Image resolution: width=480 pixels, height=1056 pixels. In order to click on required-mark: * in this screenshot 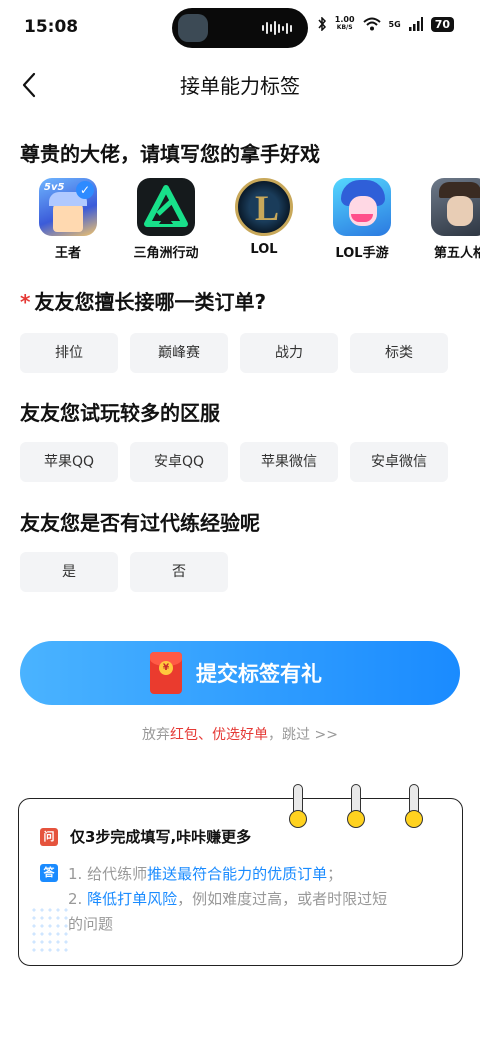, I will do `click(25, 302)`.